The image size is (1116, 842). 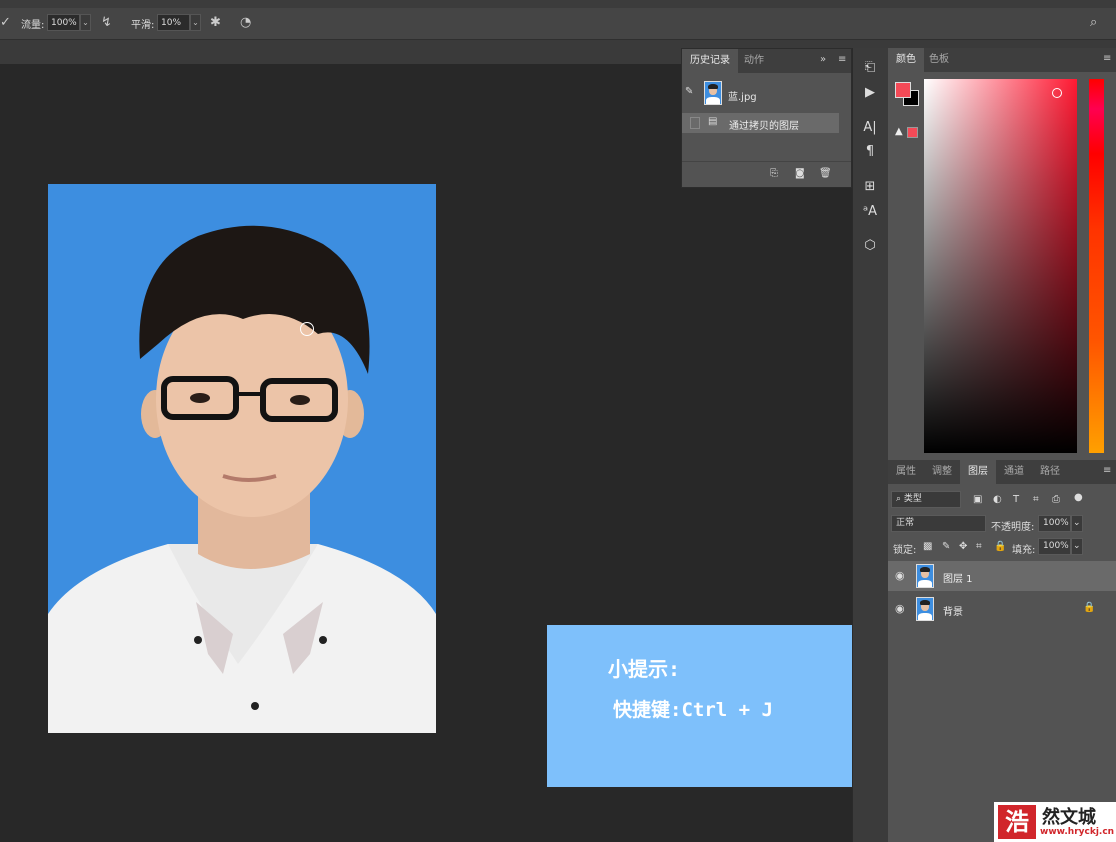 I want to click on history-snapshot: ✎ 蓝.jpg, so click(x=766, y=92).